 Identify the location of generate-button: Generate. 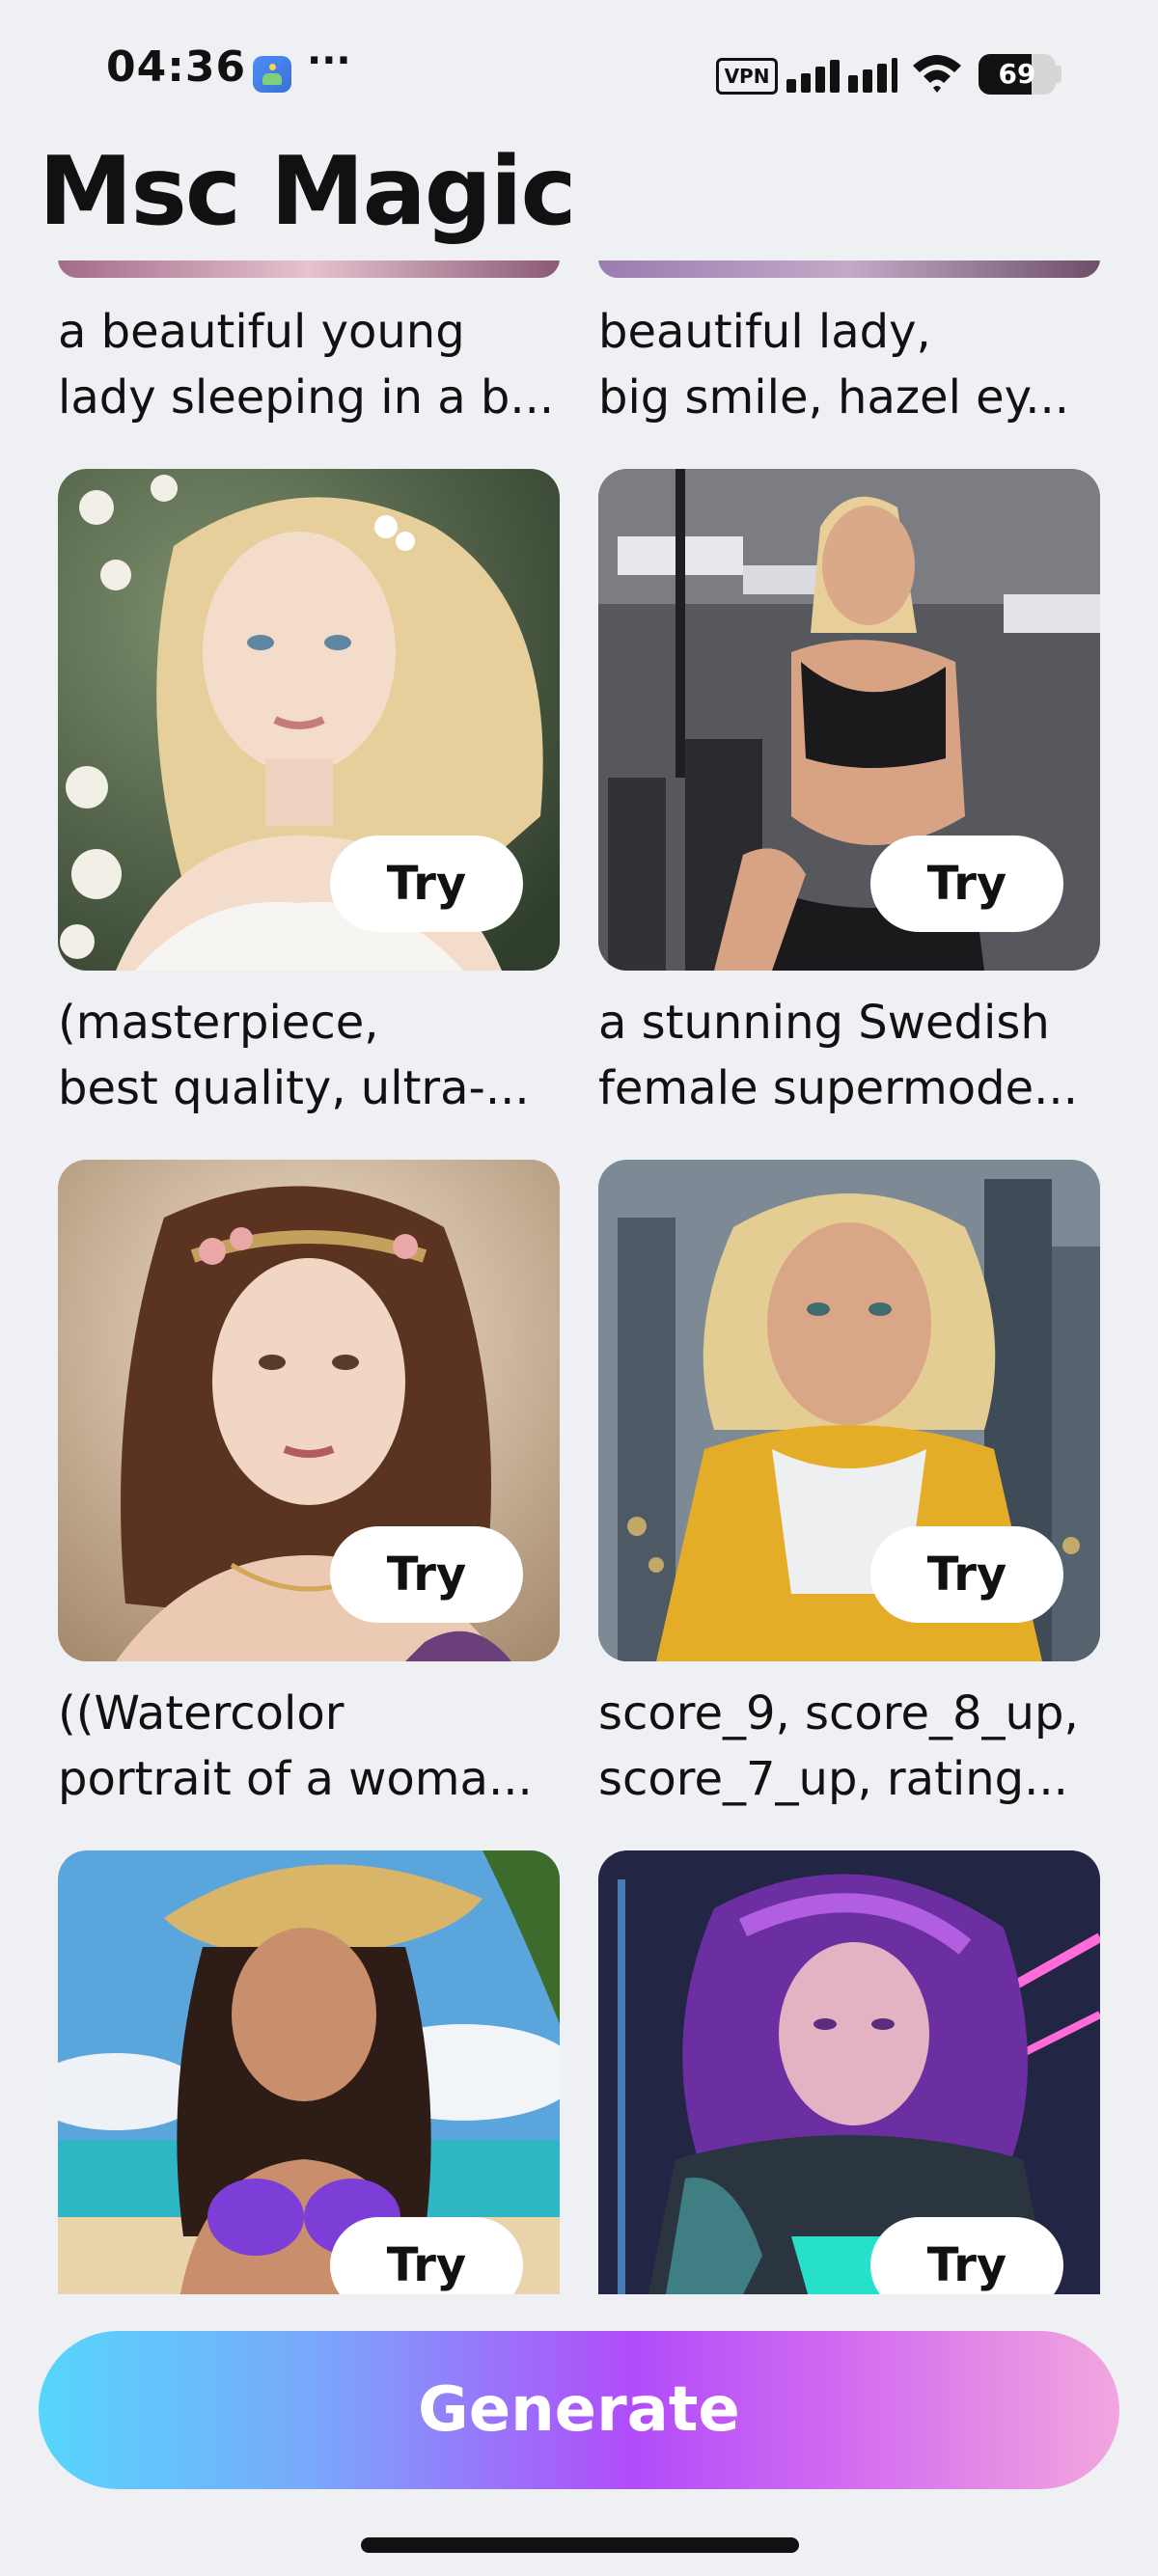
(579, 2410).